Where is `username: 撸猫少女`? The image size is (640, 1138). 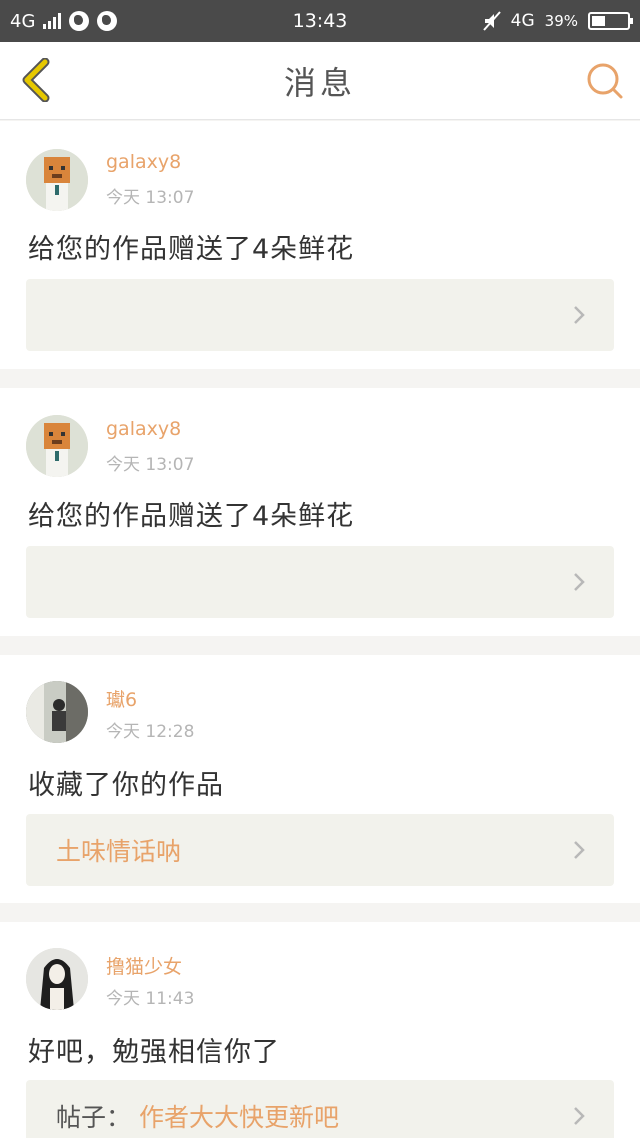
username: 撸猫少女 is located at coordinates (144, 965).